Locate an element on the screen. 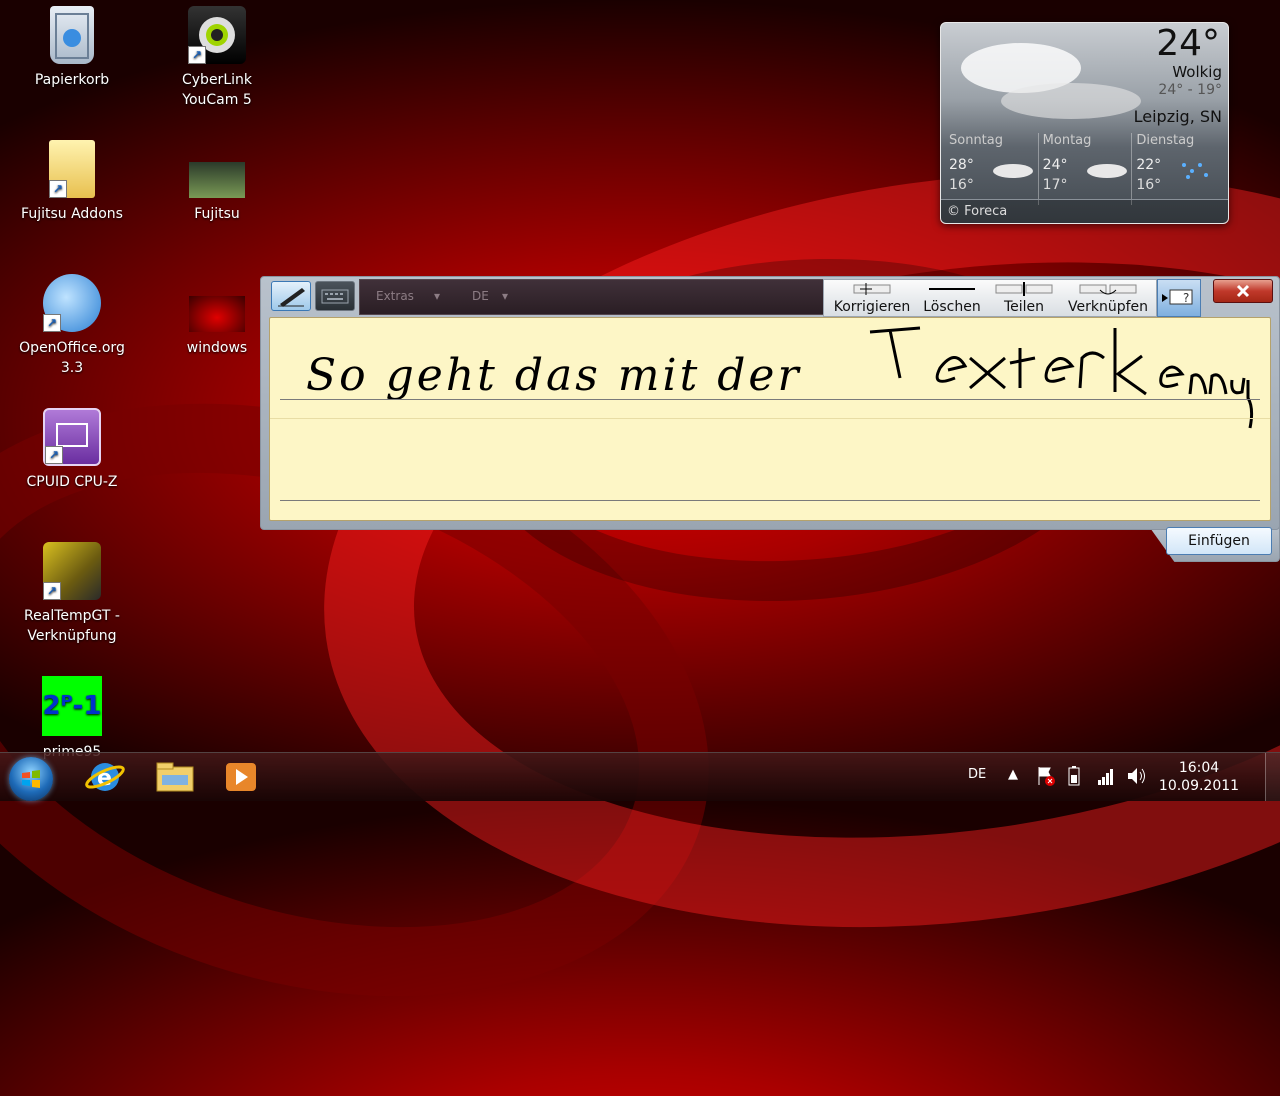 This screenshot has width=1280, height=1096. windows-logo-icon is located at coordinates (31, 779).